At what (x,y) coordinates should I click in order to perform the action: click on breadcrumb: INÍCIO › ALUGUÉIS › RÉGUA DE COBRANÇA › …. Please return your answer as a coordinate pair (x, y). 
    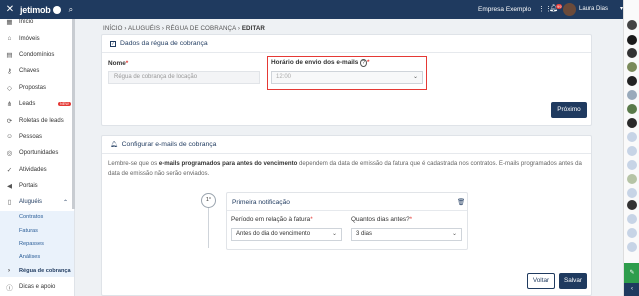
    Looking at the image, I should click on (184, 28).